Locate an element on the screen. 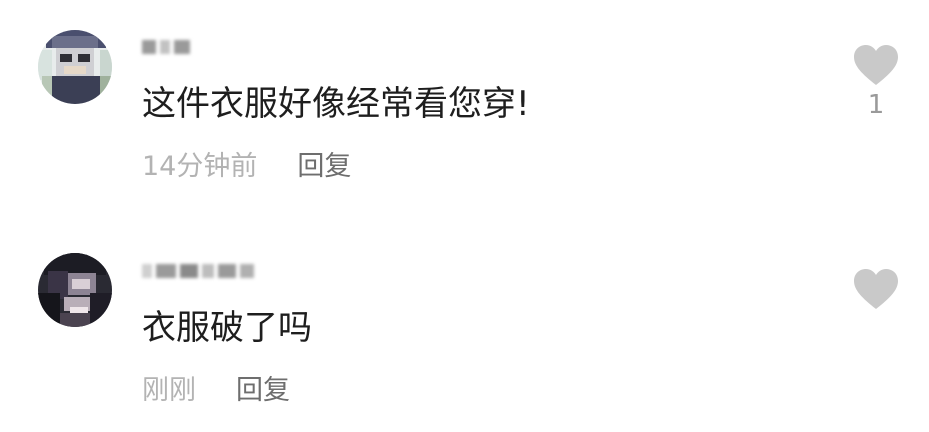 This screenshot has height=432, width=929. like-count: 1 is located at coordinates (876, 105).